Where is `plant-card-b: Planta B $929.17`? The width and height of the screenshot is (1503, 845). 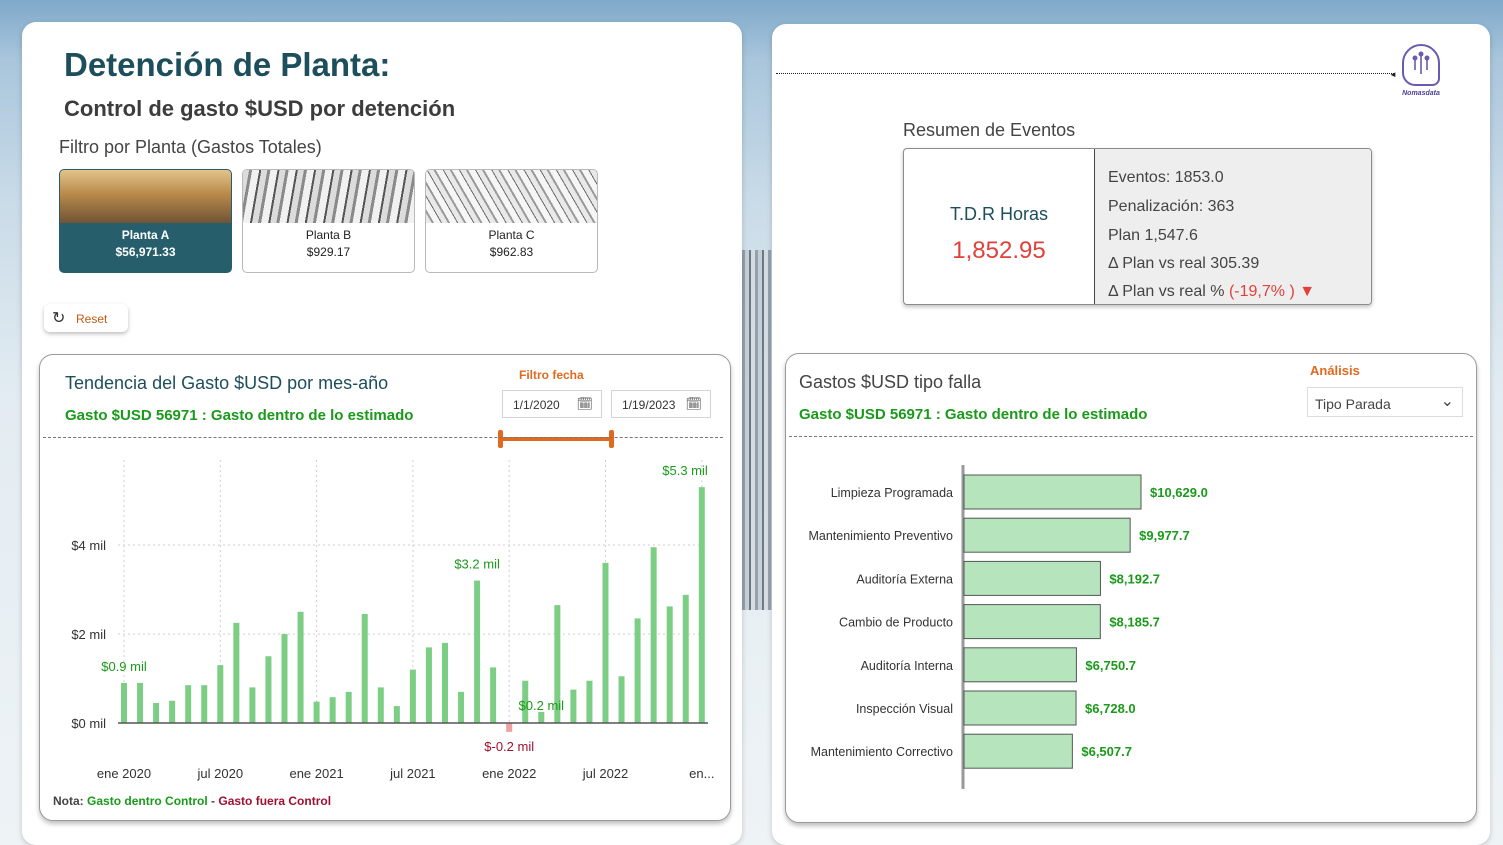
plant-card-b: Planta B $929.17 is located at coordinates (328, 221).